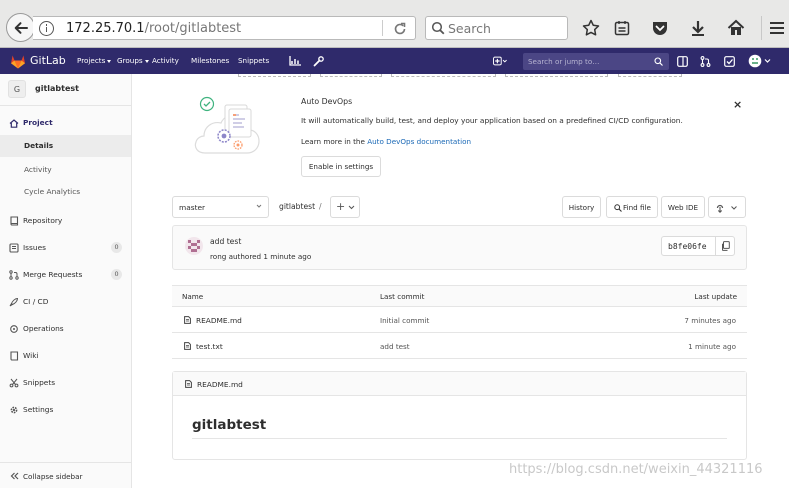 The image size is (789, 488). I want to click on site-info-icon, so click(46, 28).